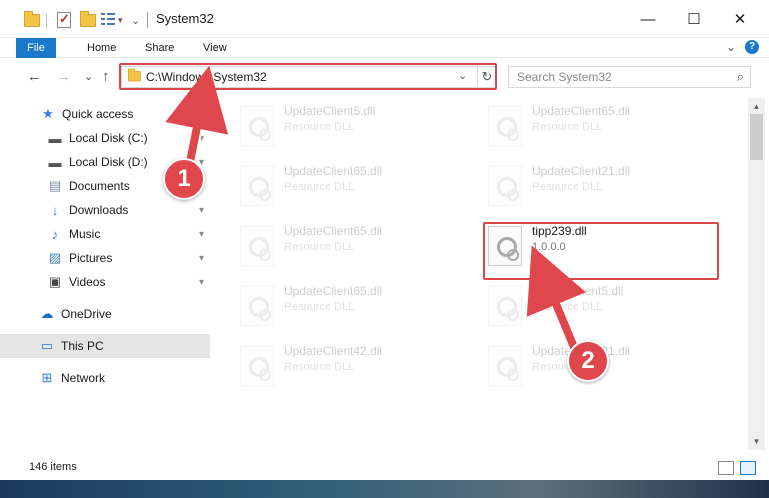 The width and height of the screenshot is (769, 498). Describe the element at coordinates (159, 48) in the screenshot. I see `tab-share: Share` at that location.